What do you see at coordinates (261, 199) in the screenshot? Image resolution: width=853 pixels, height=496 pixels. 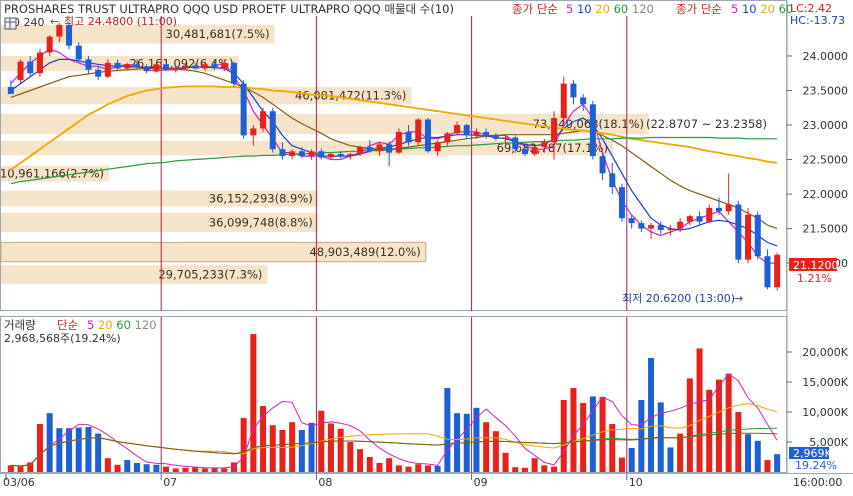 I see `volume-profile-label: 36,152,293(8.9%)` at bounding box center [261, 199].